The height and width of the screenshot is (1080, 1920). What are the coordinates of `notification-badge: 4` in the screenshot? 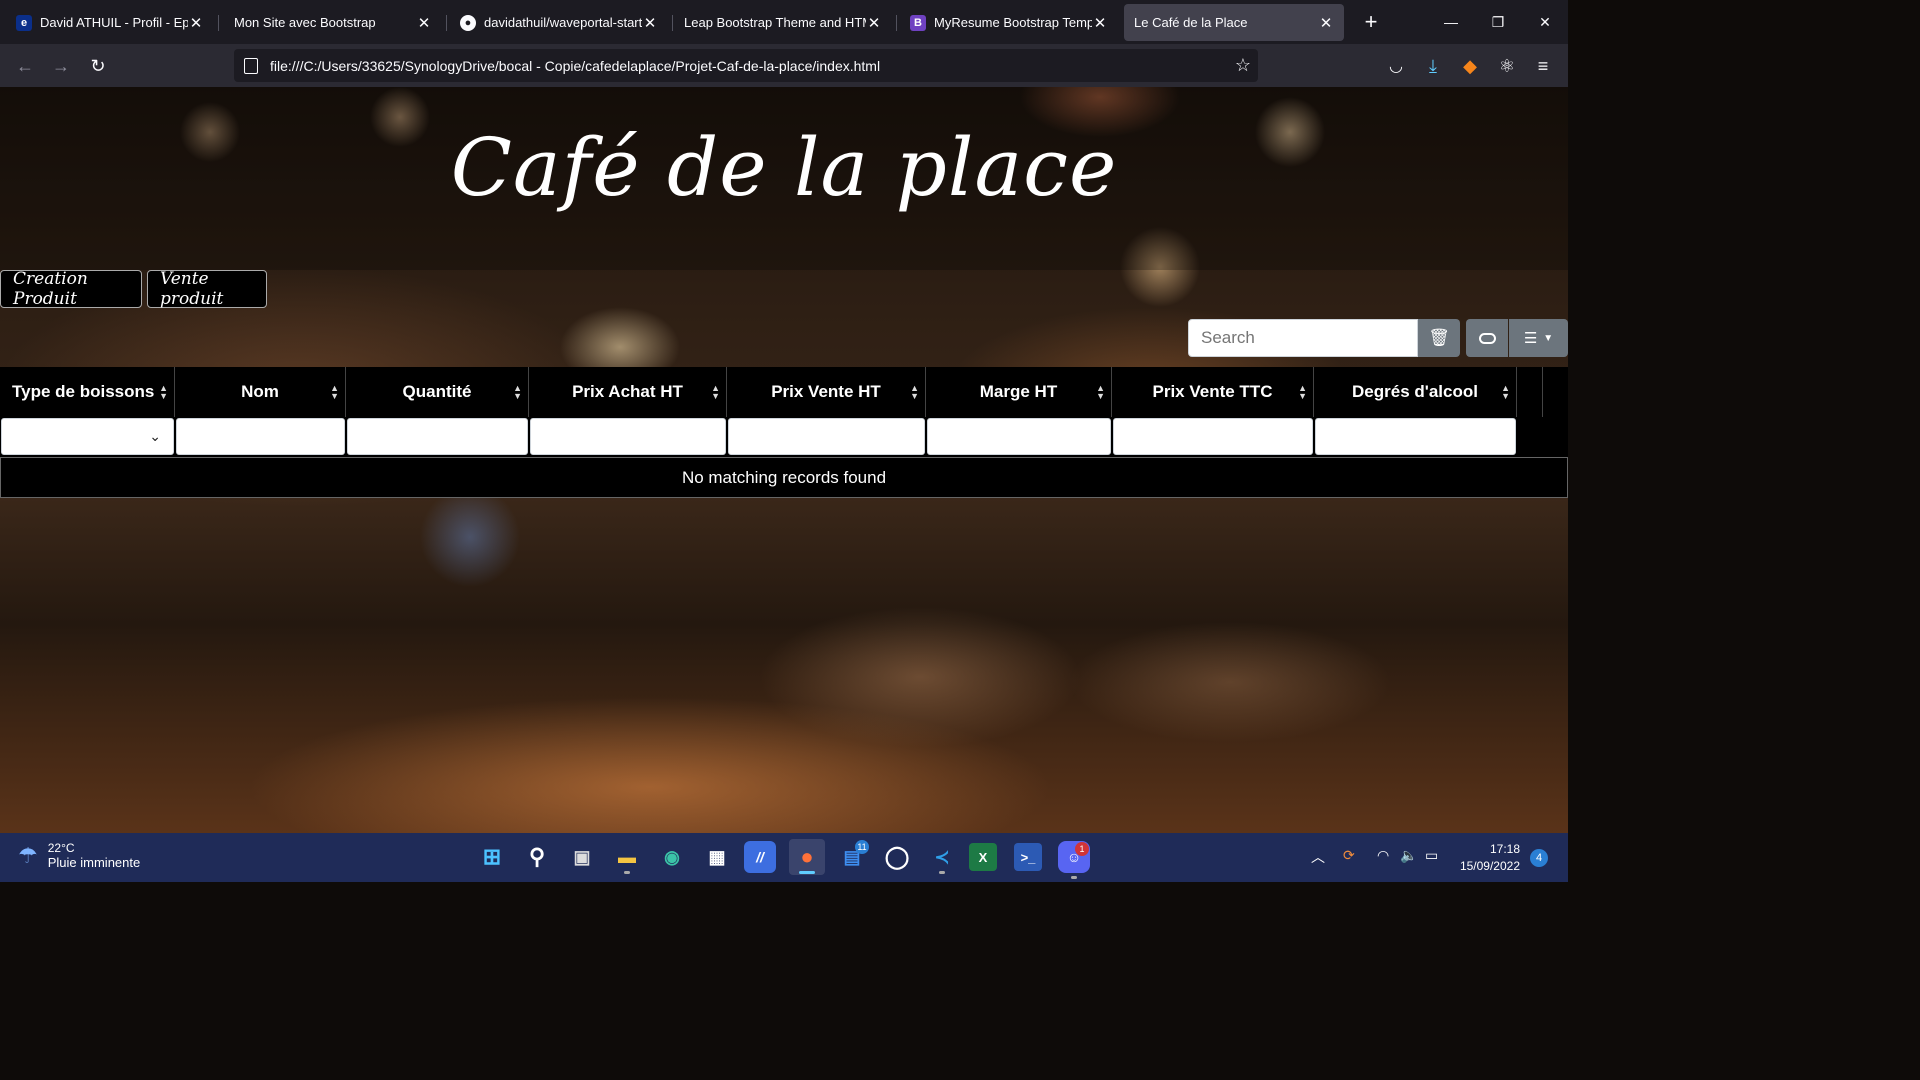 It's located at (1539, 858).